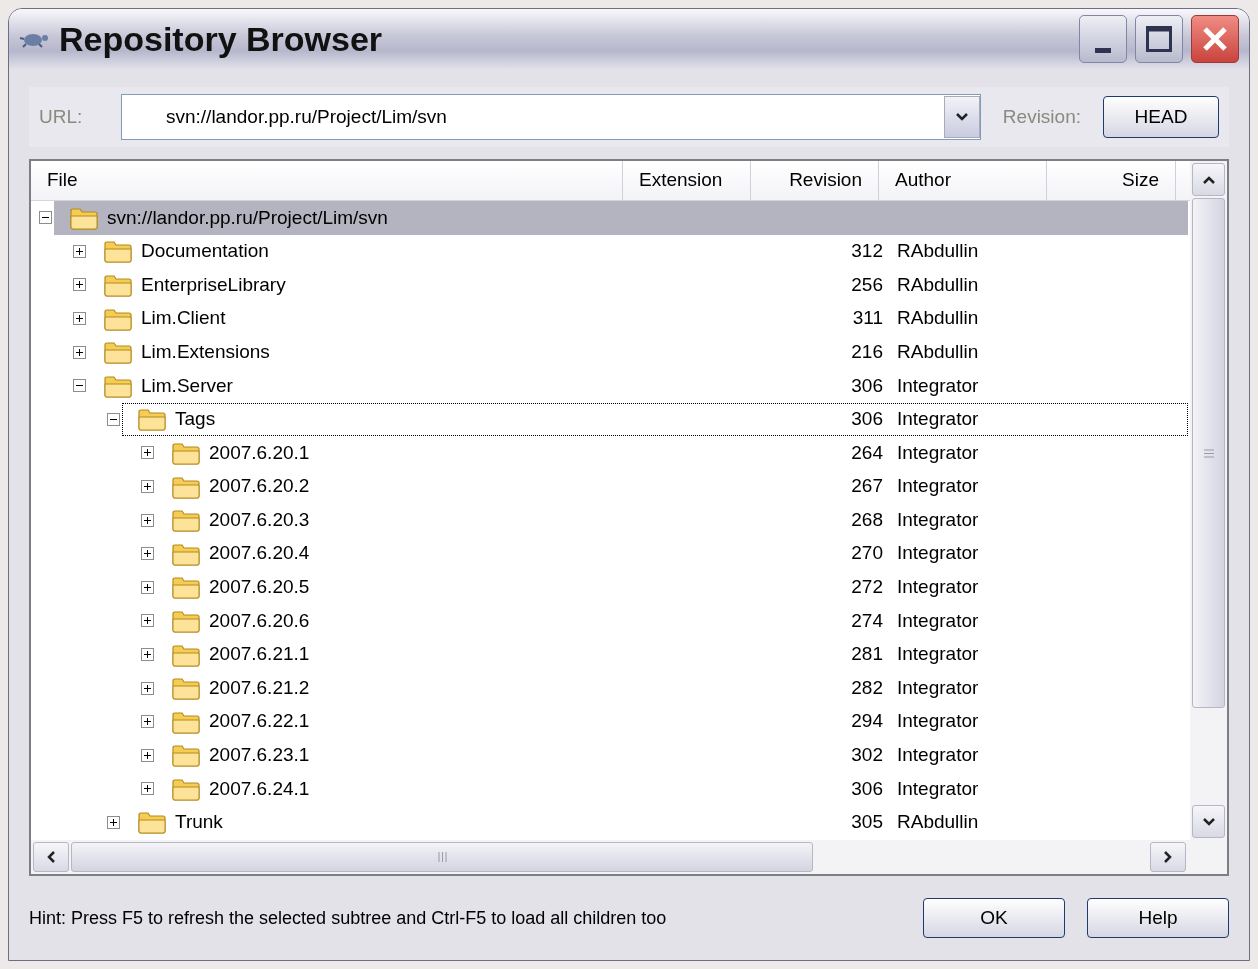 The height and width of the screenshot is (969, 1258). I want to click on item-name: Tags, so click(196, 419).